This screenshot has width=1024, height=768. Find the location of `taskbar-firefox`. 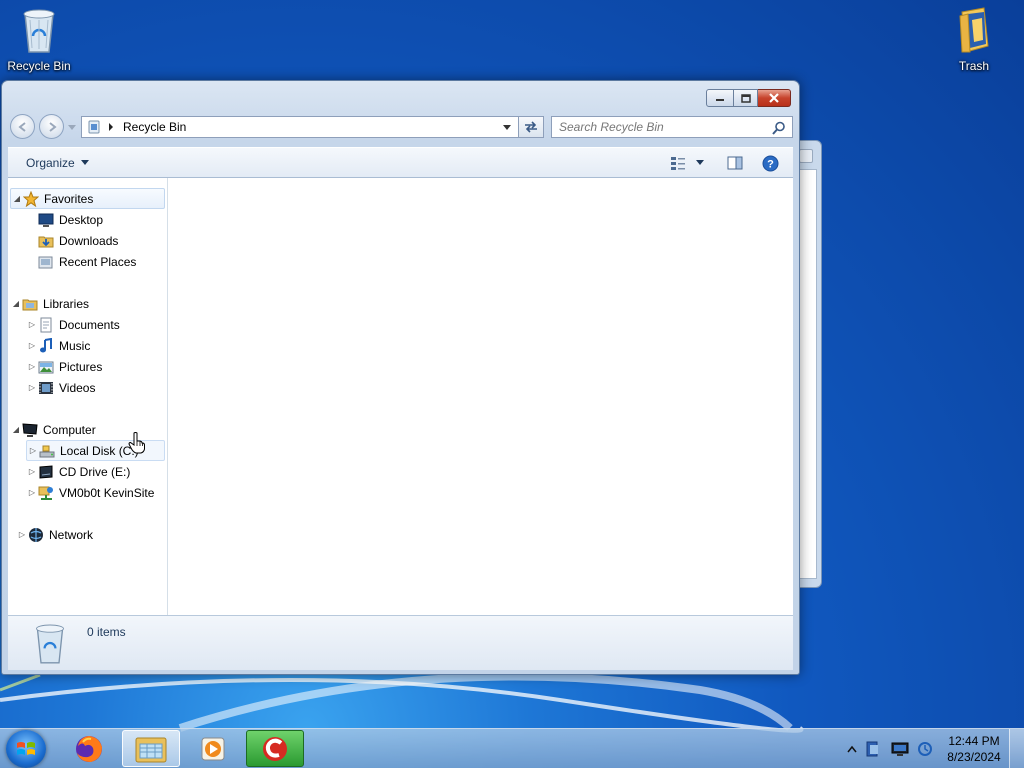

taskbar-firefox is located at coordinates (89, 748).